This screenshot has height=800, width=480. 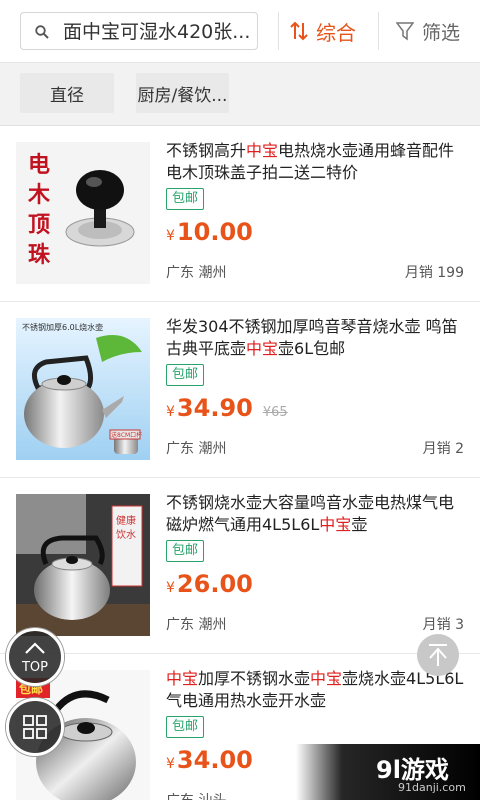 What do you see at coordinates (443, 625) in the screenshot?
I see `monthly-sales: 月销 3` at bounding box center [443, 625].